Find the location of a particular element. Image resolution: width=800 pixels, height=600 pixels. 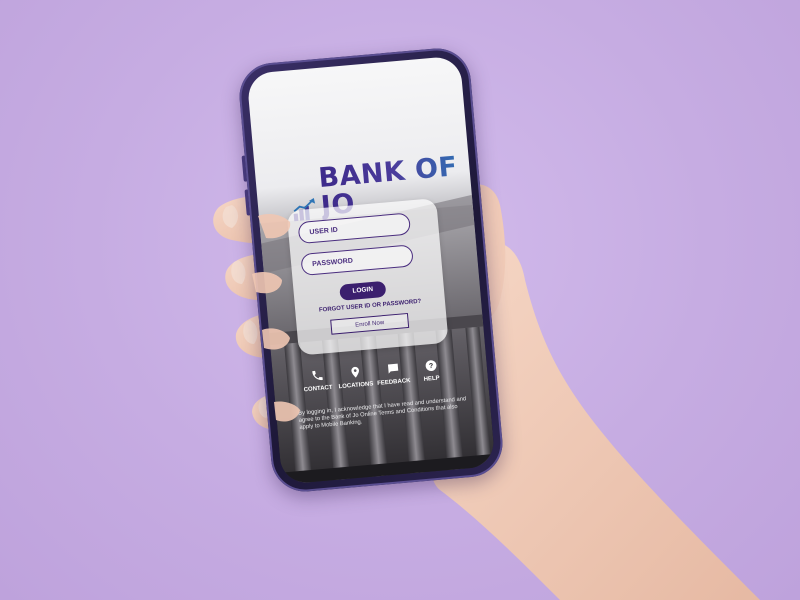

help-icon: ? is located at coordinates (430, 366).